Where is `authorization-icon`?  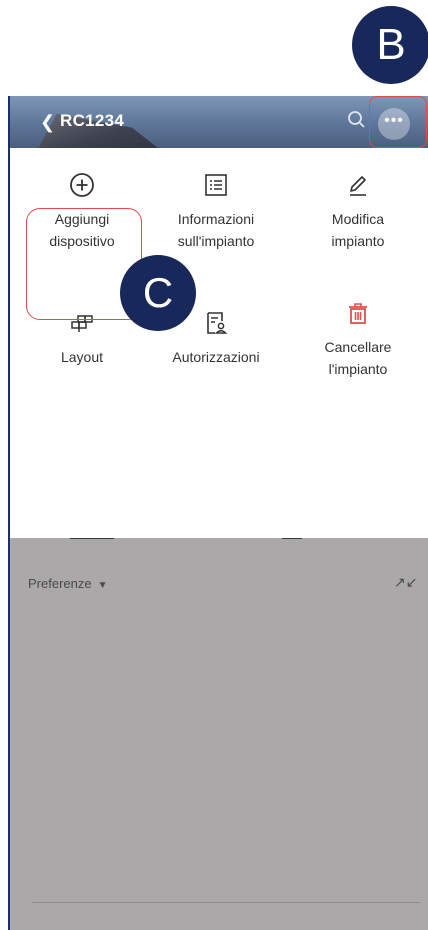
authorization-icon is located at coordinates (217, 323).